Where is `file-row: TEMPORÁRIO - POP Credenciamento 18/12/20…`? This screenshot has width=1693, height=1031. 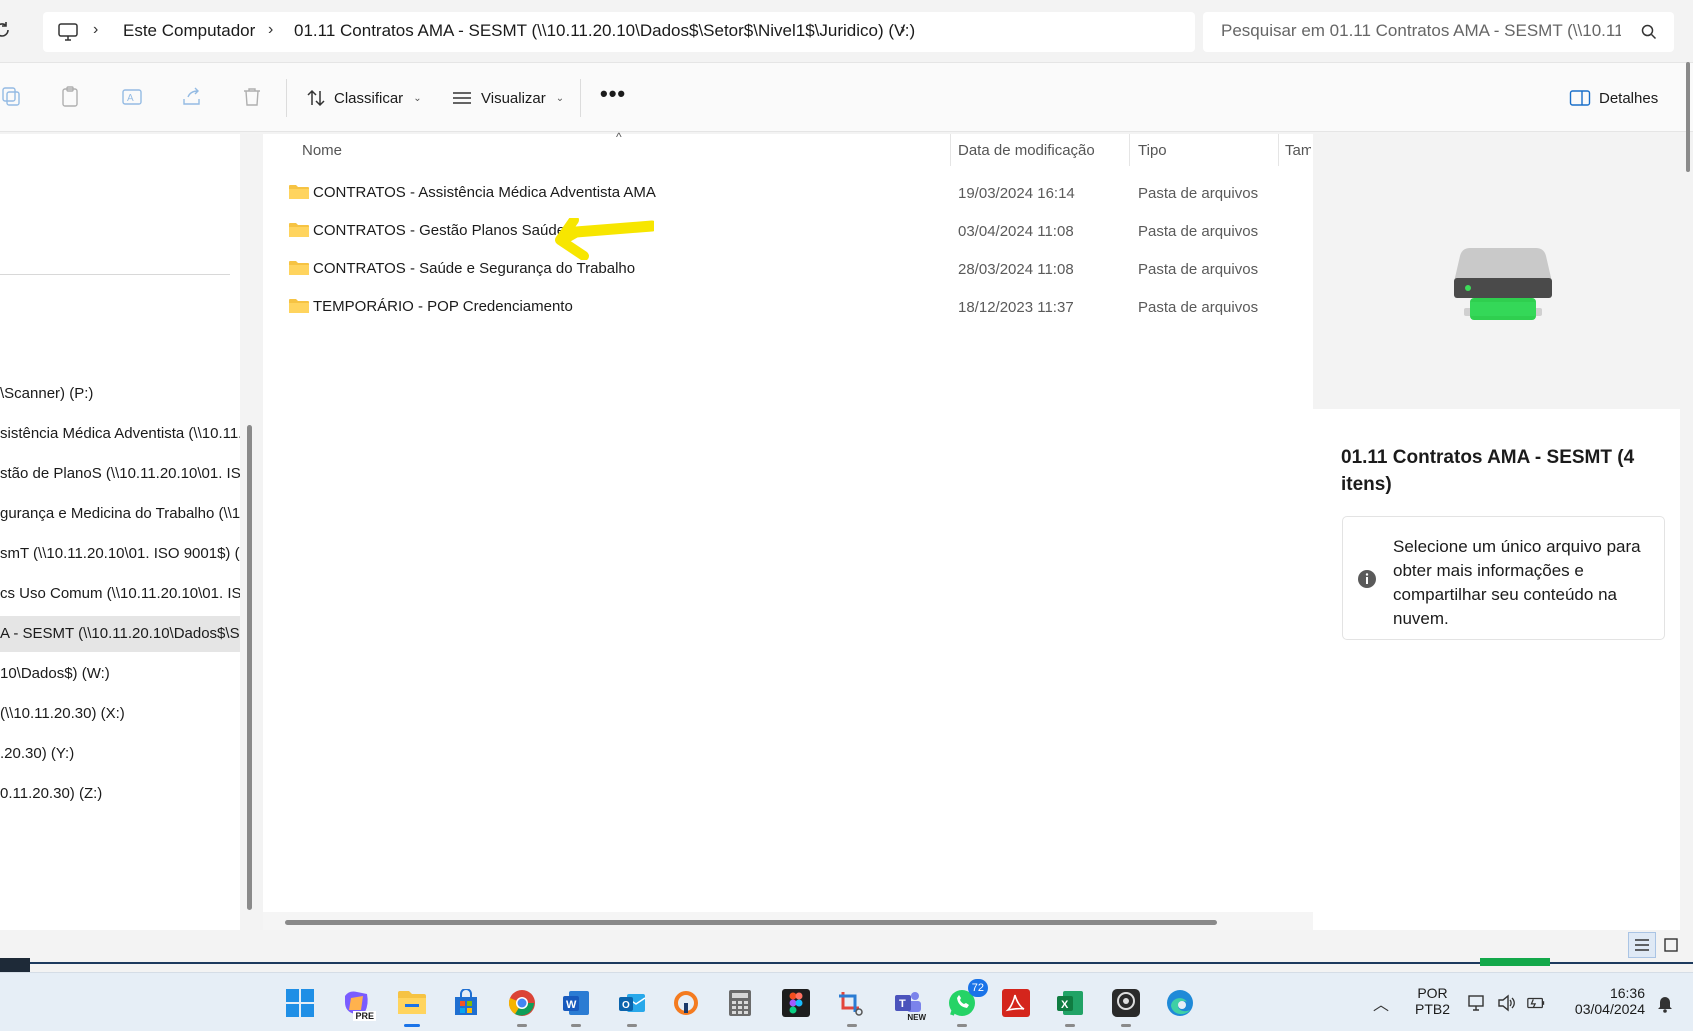 file-row: TEMPORÁRIO - POP Credenciamento 18/12/20… is located at coordinates (788, 308).